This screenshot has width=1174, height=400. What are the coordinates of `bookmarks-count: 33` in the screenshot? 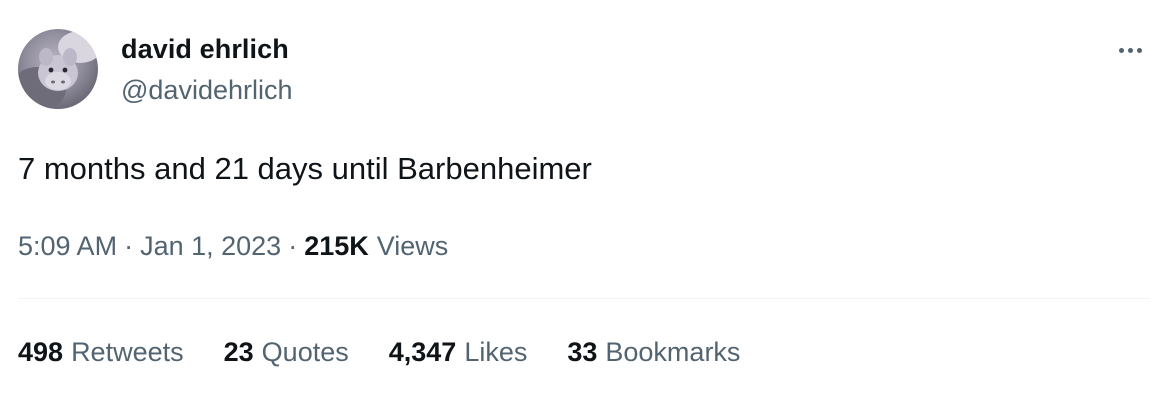 It's located at (582, 352).